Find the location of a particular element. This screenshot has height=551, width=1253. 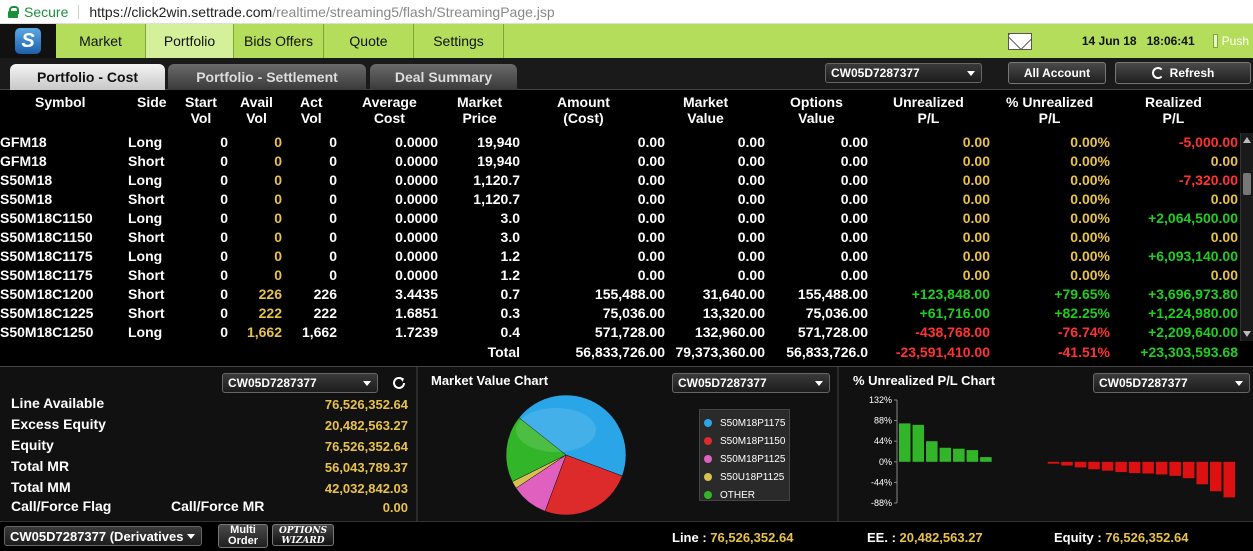

account-select: CW05D7287377 is located at coordinates (903, 73).